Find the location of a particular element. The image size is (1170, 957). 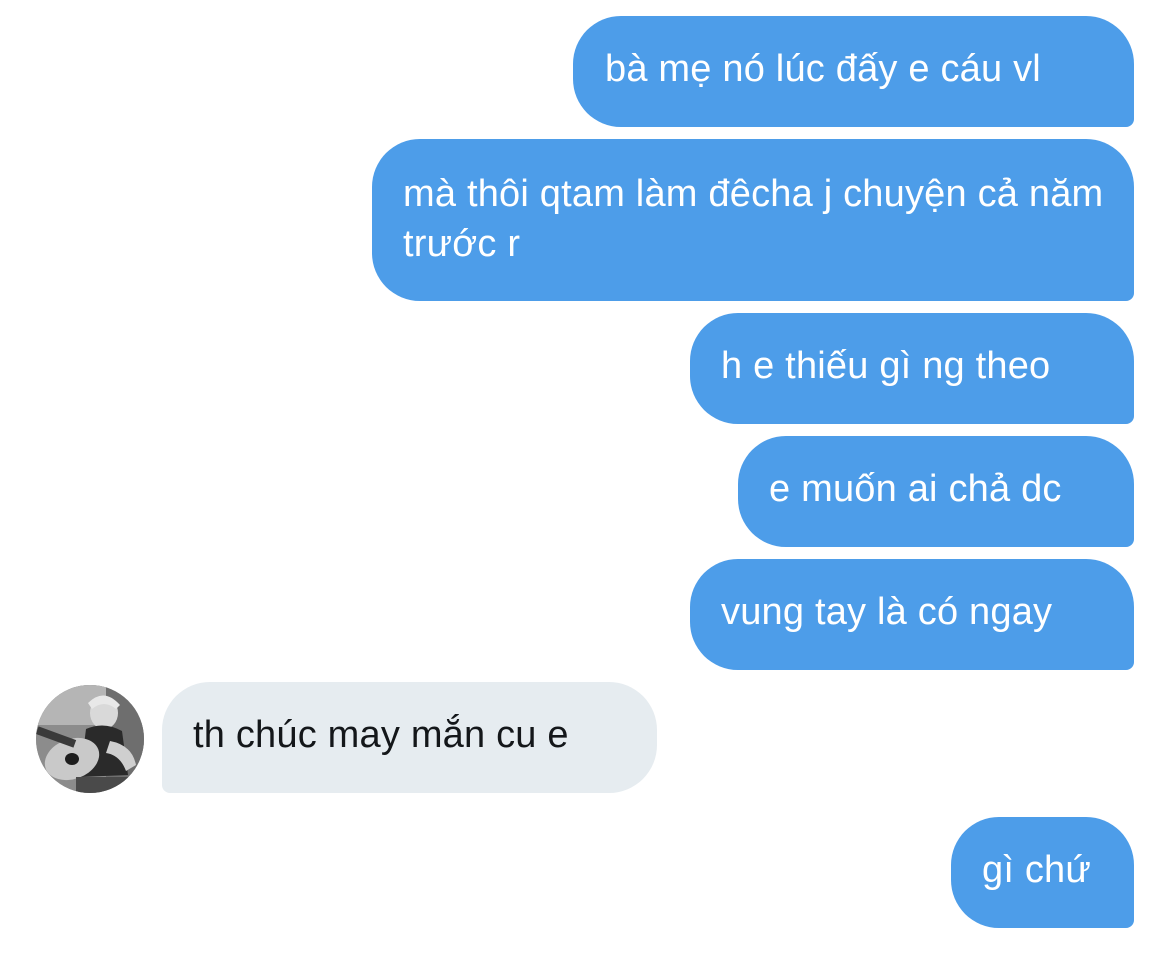

incoming-message: th chúc may mắn cu e is located at coordinates (409, 737).